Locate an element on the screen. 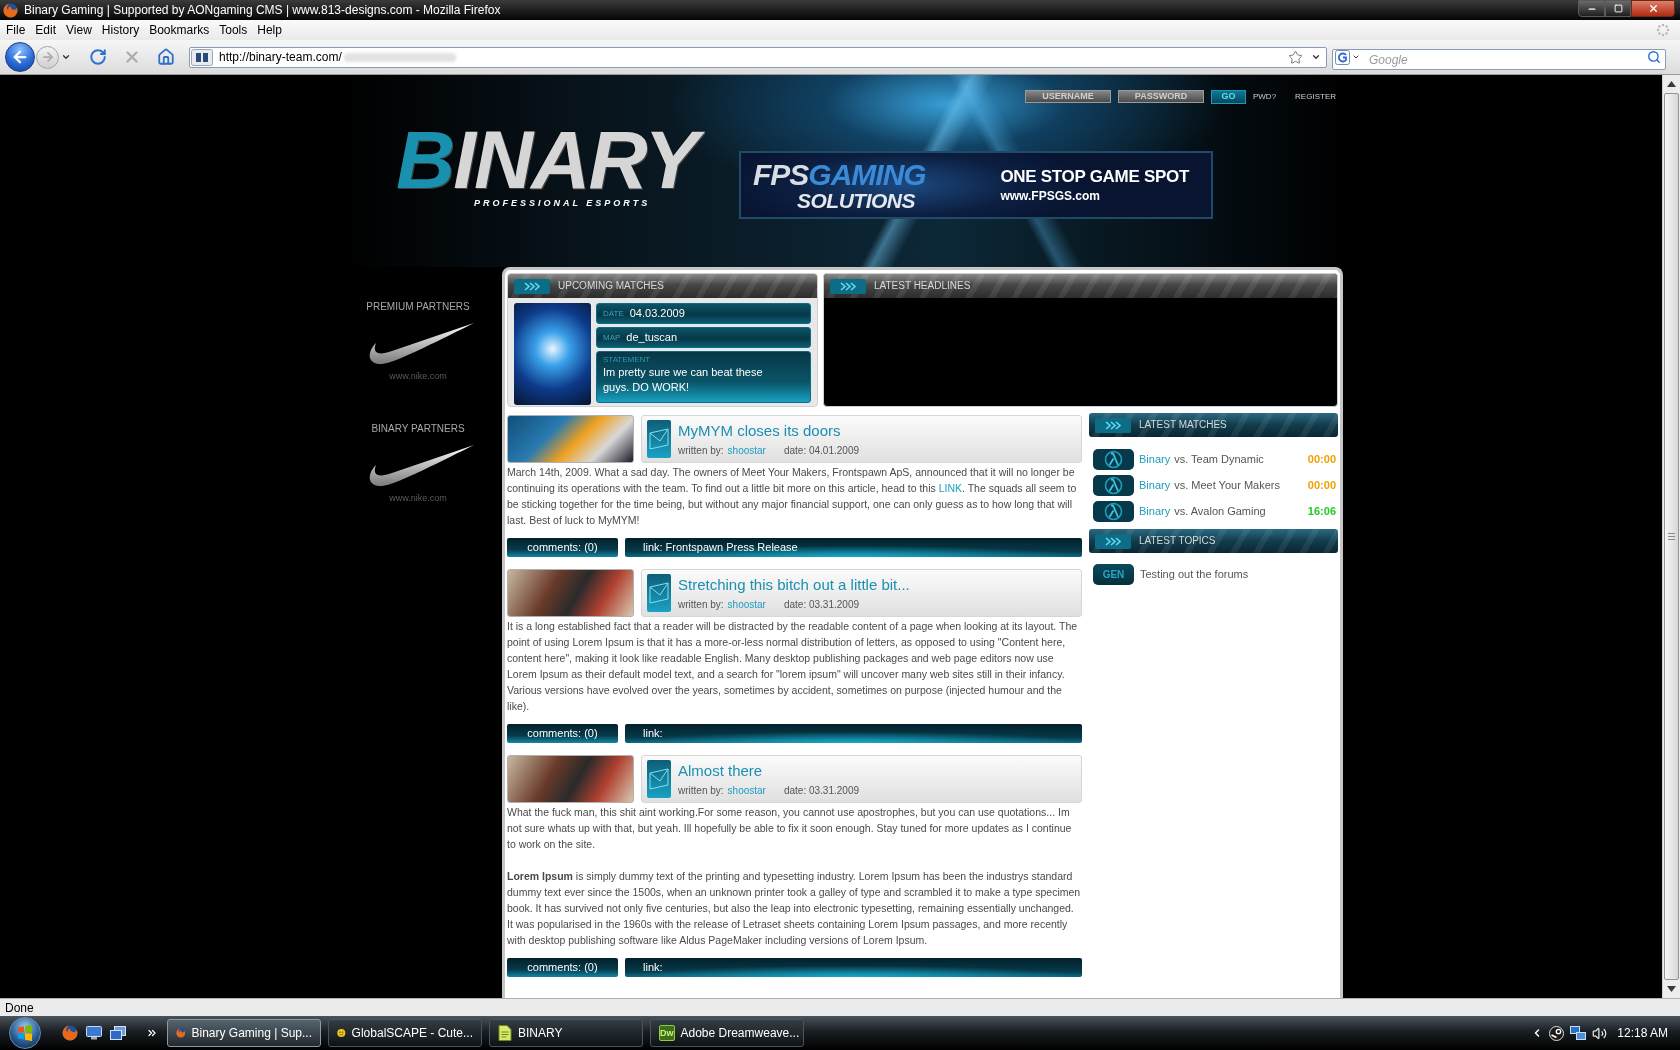  search-icon is located at coordinates (1654, 56).